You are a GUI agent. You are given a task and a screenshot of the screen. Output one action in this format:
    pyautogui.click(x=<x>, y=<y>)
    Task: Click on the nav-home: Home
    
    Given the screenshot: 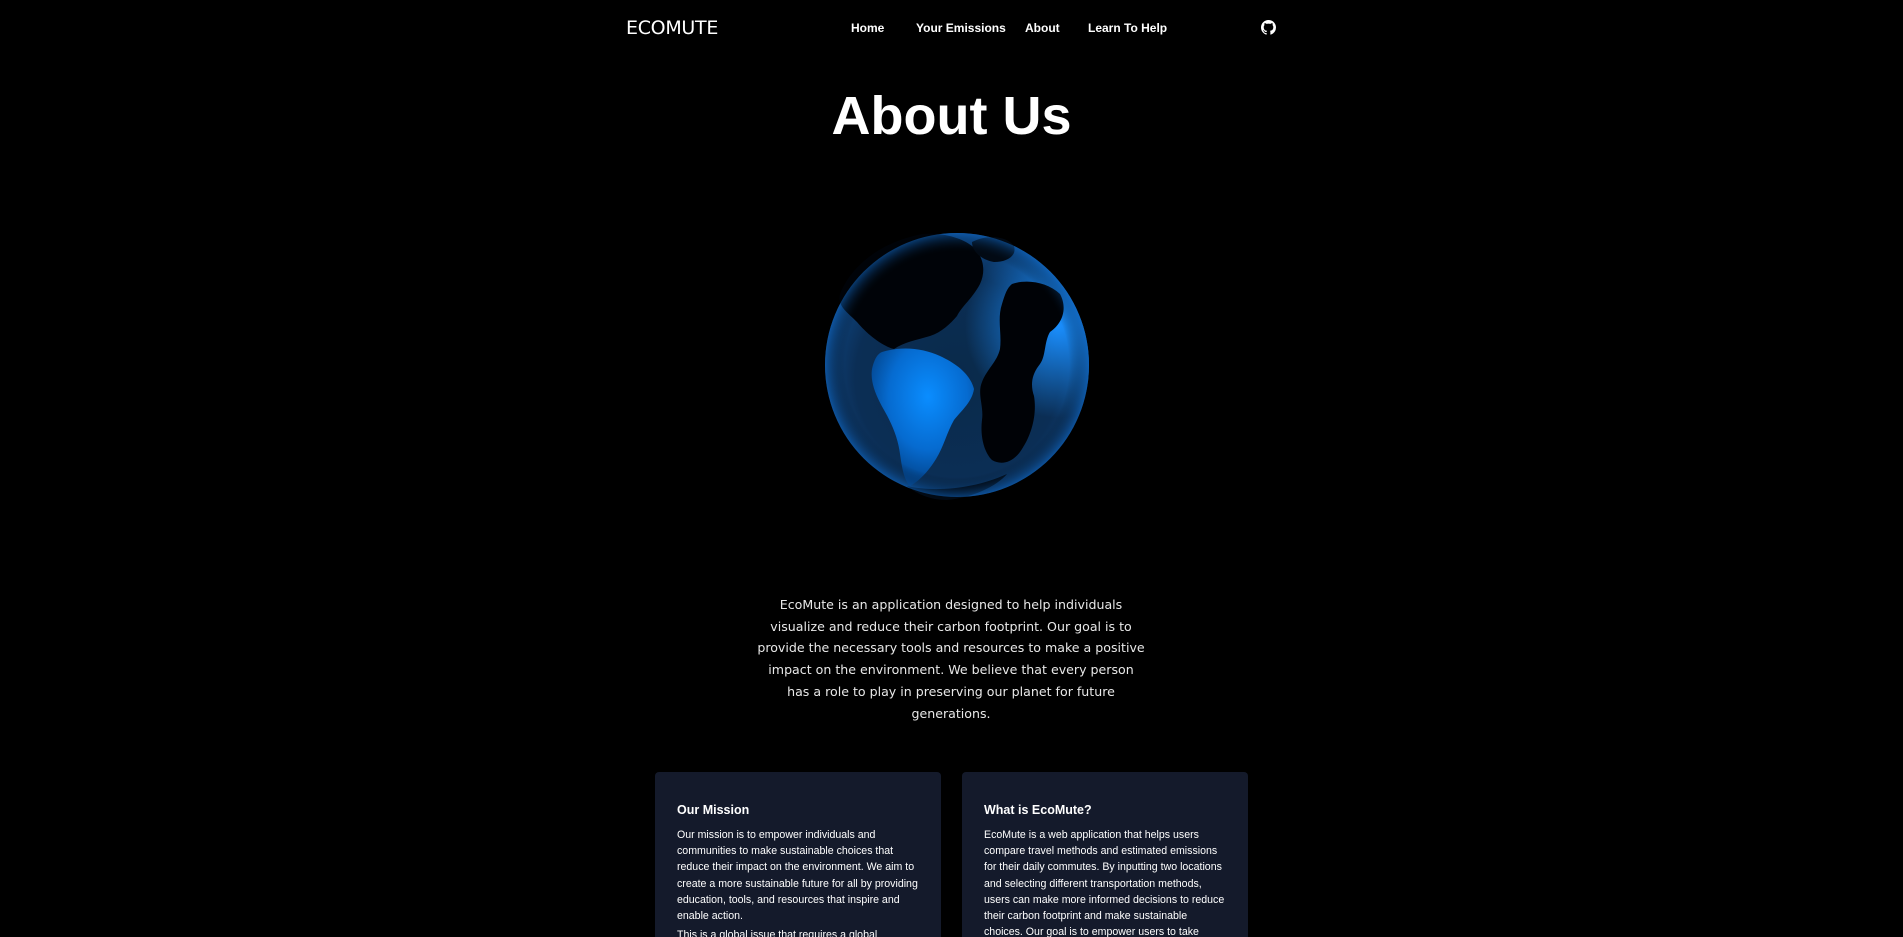 What is the action you would take?
    pyautogui.click(x=867, y=28)
    